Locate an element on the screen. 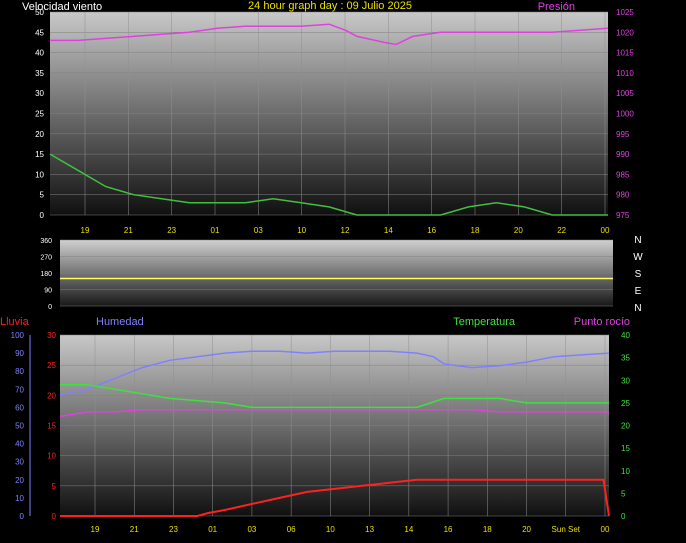  x-tick-label: 21 is located at coordinates (128, 230).